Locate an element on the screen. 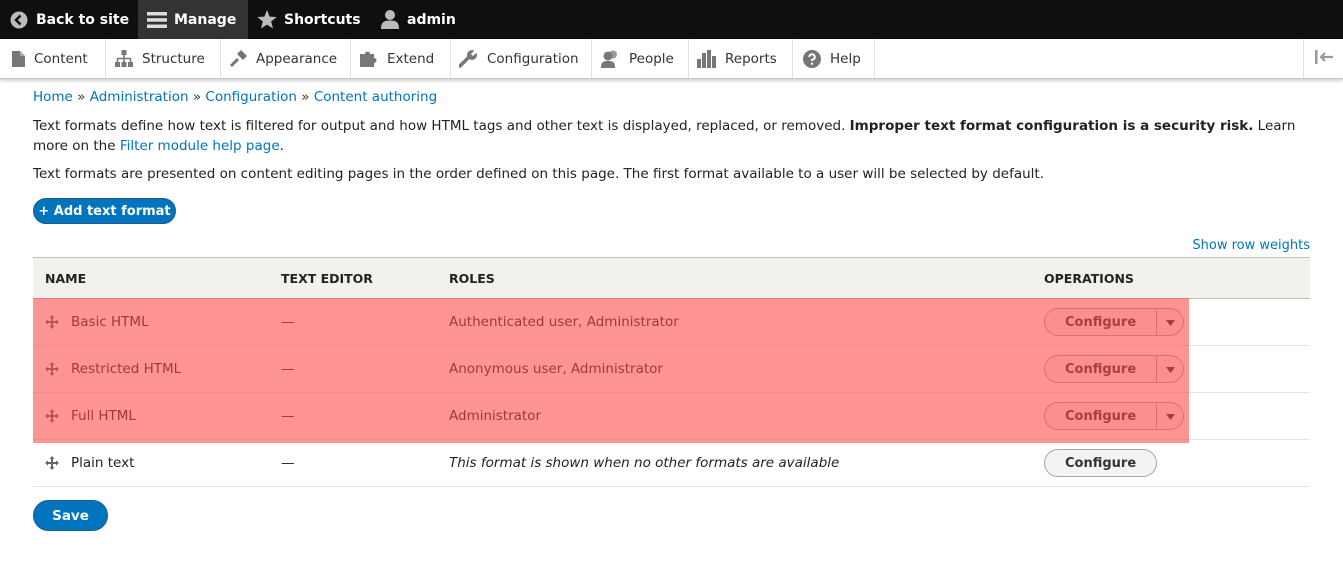 The width and height of the screenshot is (1343, 576). sitemap-icon is located at coordinates (124, 58).